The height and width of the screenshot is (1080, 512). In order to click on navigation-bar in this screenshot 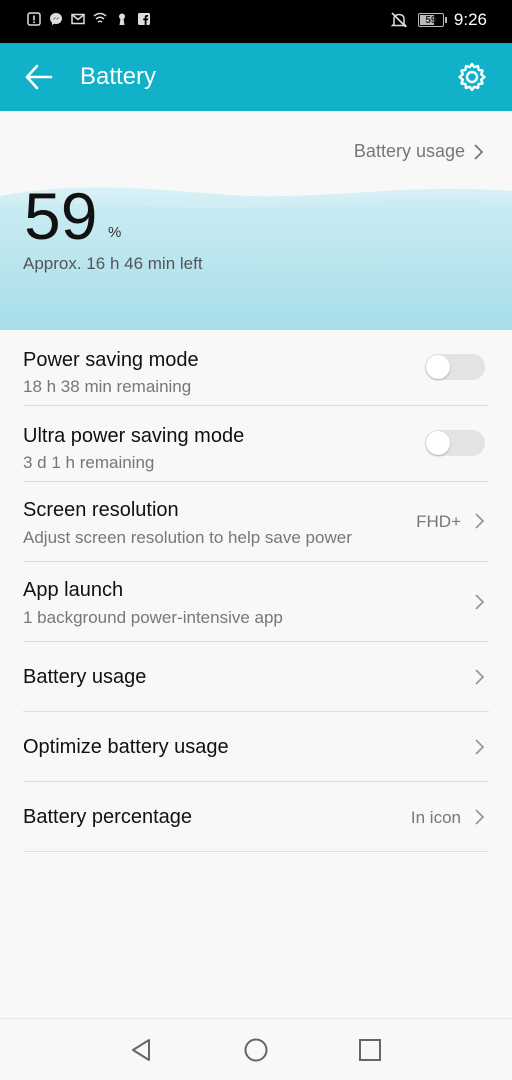, I will do `click(256, 1049)`.